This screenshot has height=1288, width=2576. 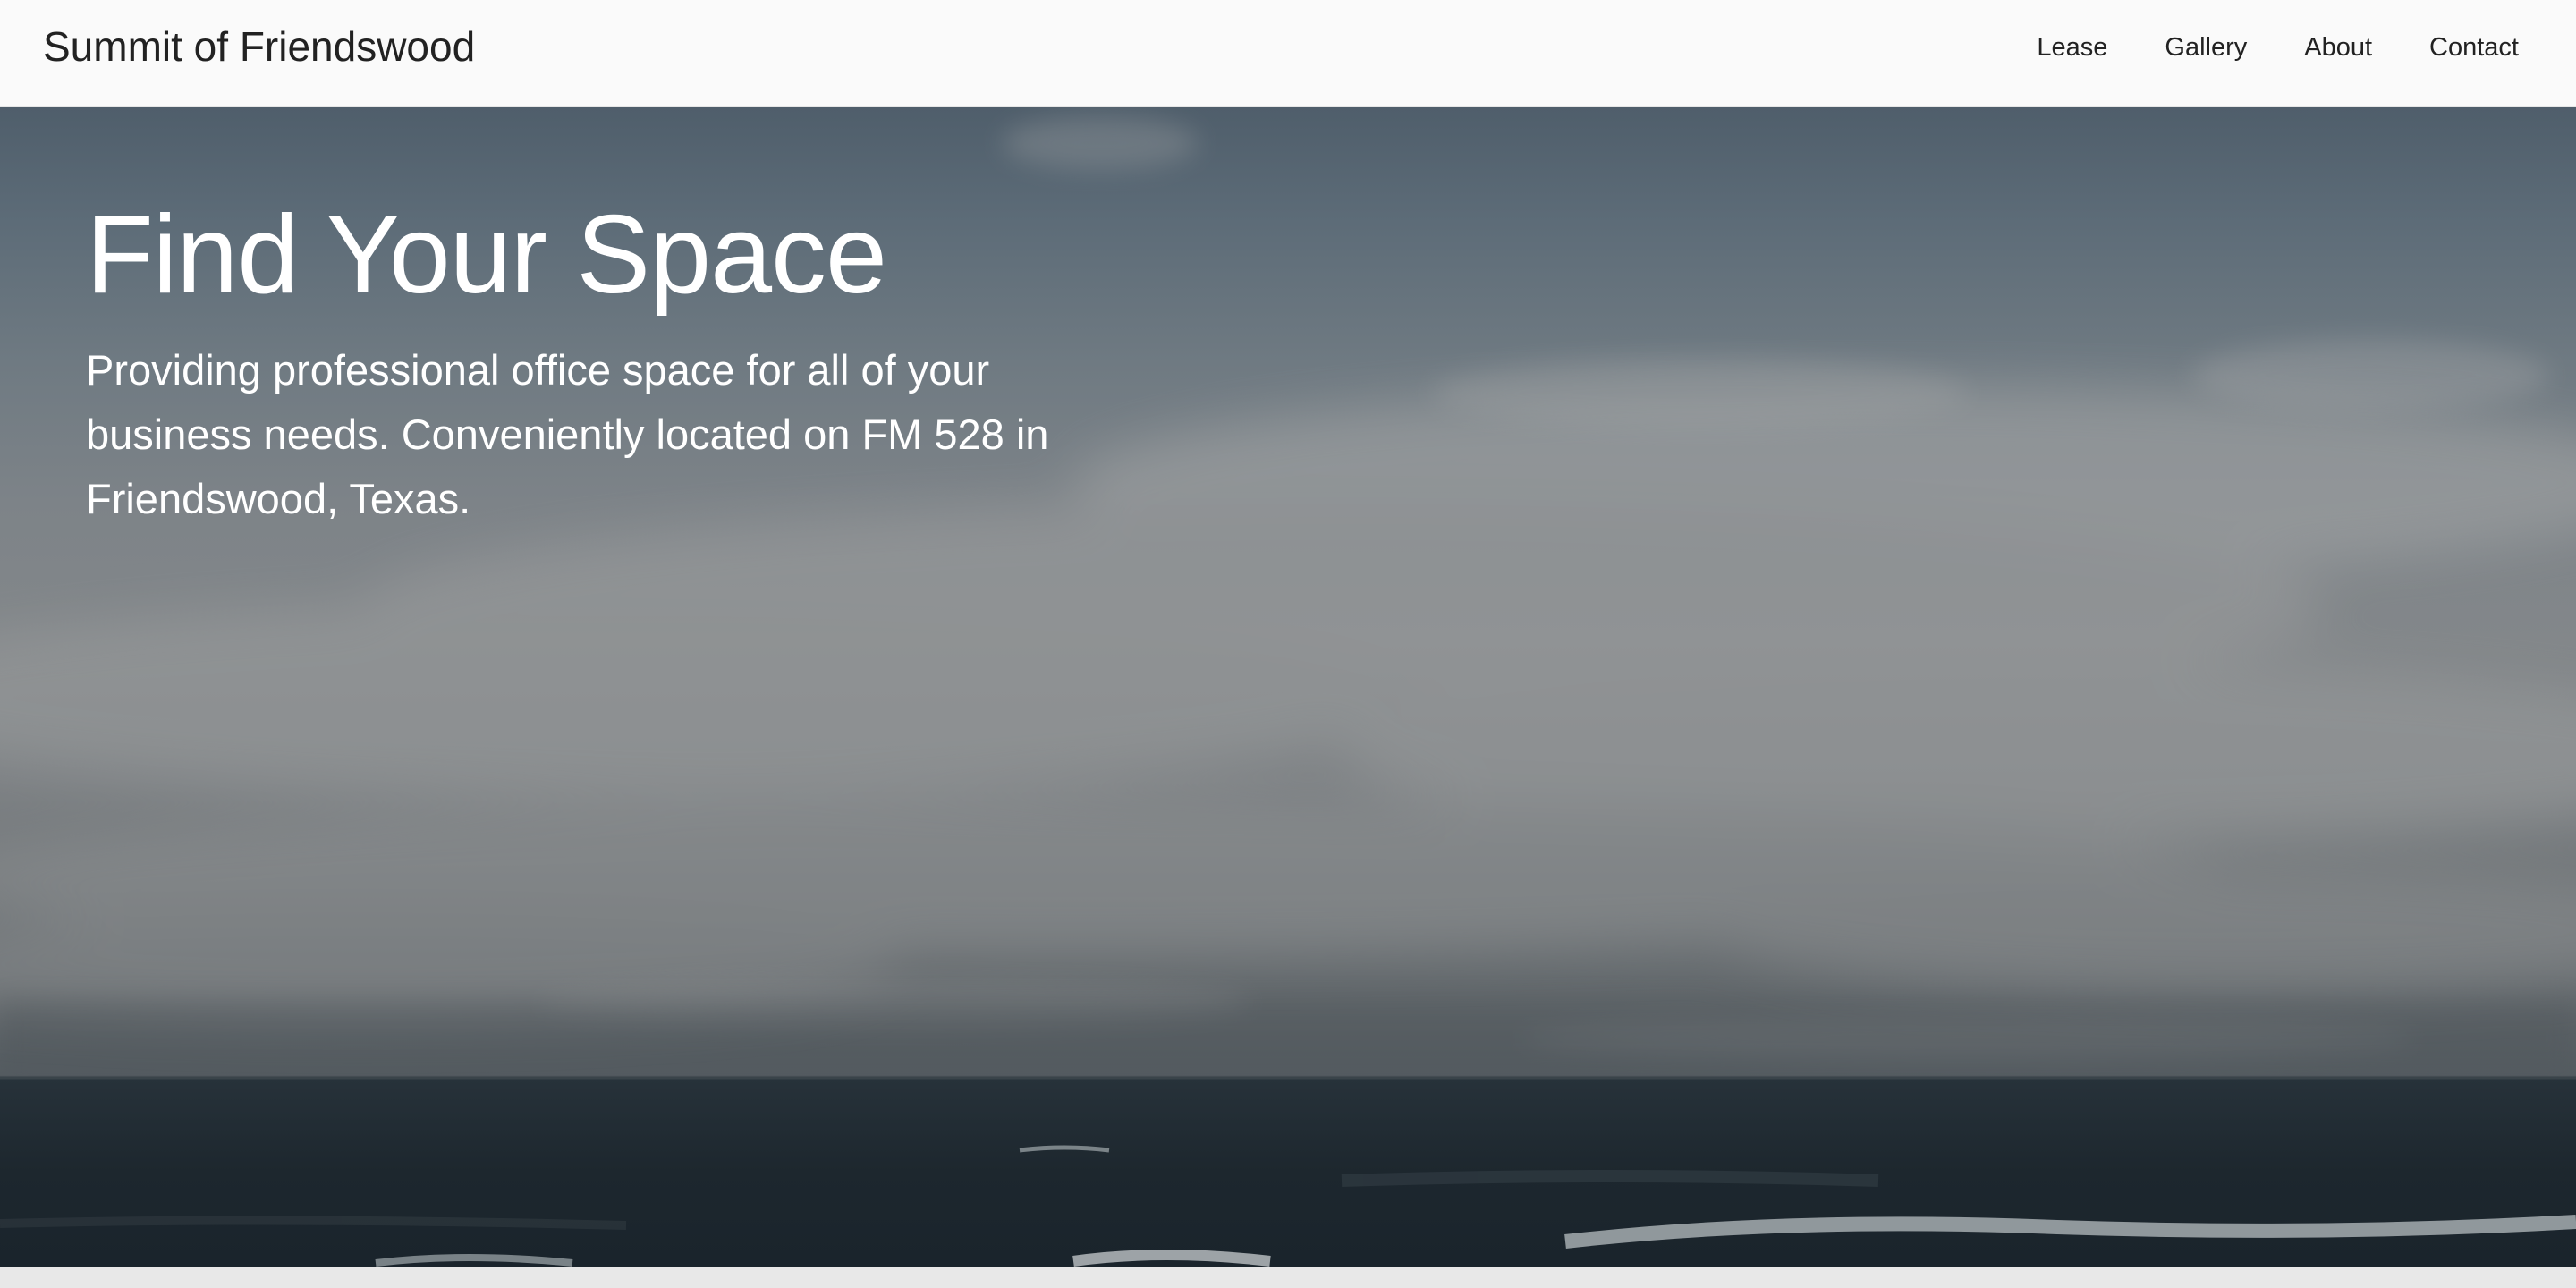 I want to click on nav-link-about: About, so click(x=2338, y=48).